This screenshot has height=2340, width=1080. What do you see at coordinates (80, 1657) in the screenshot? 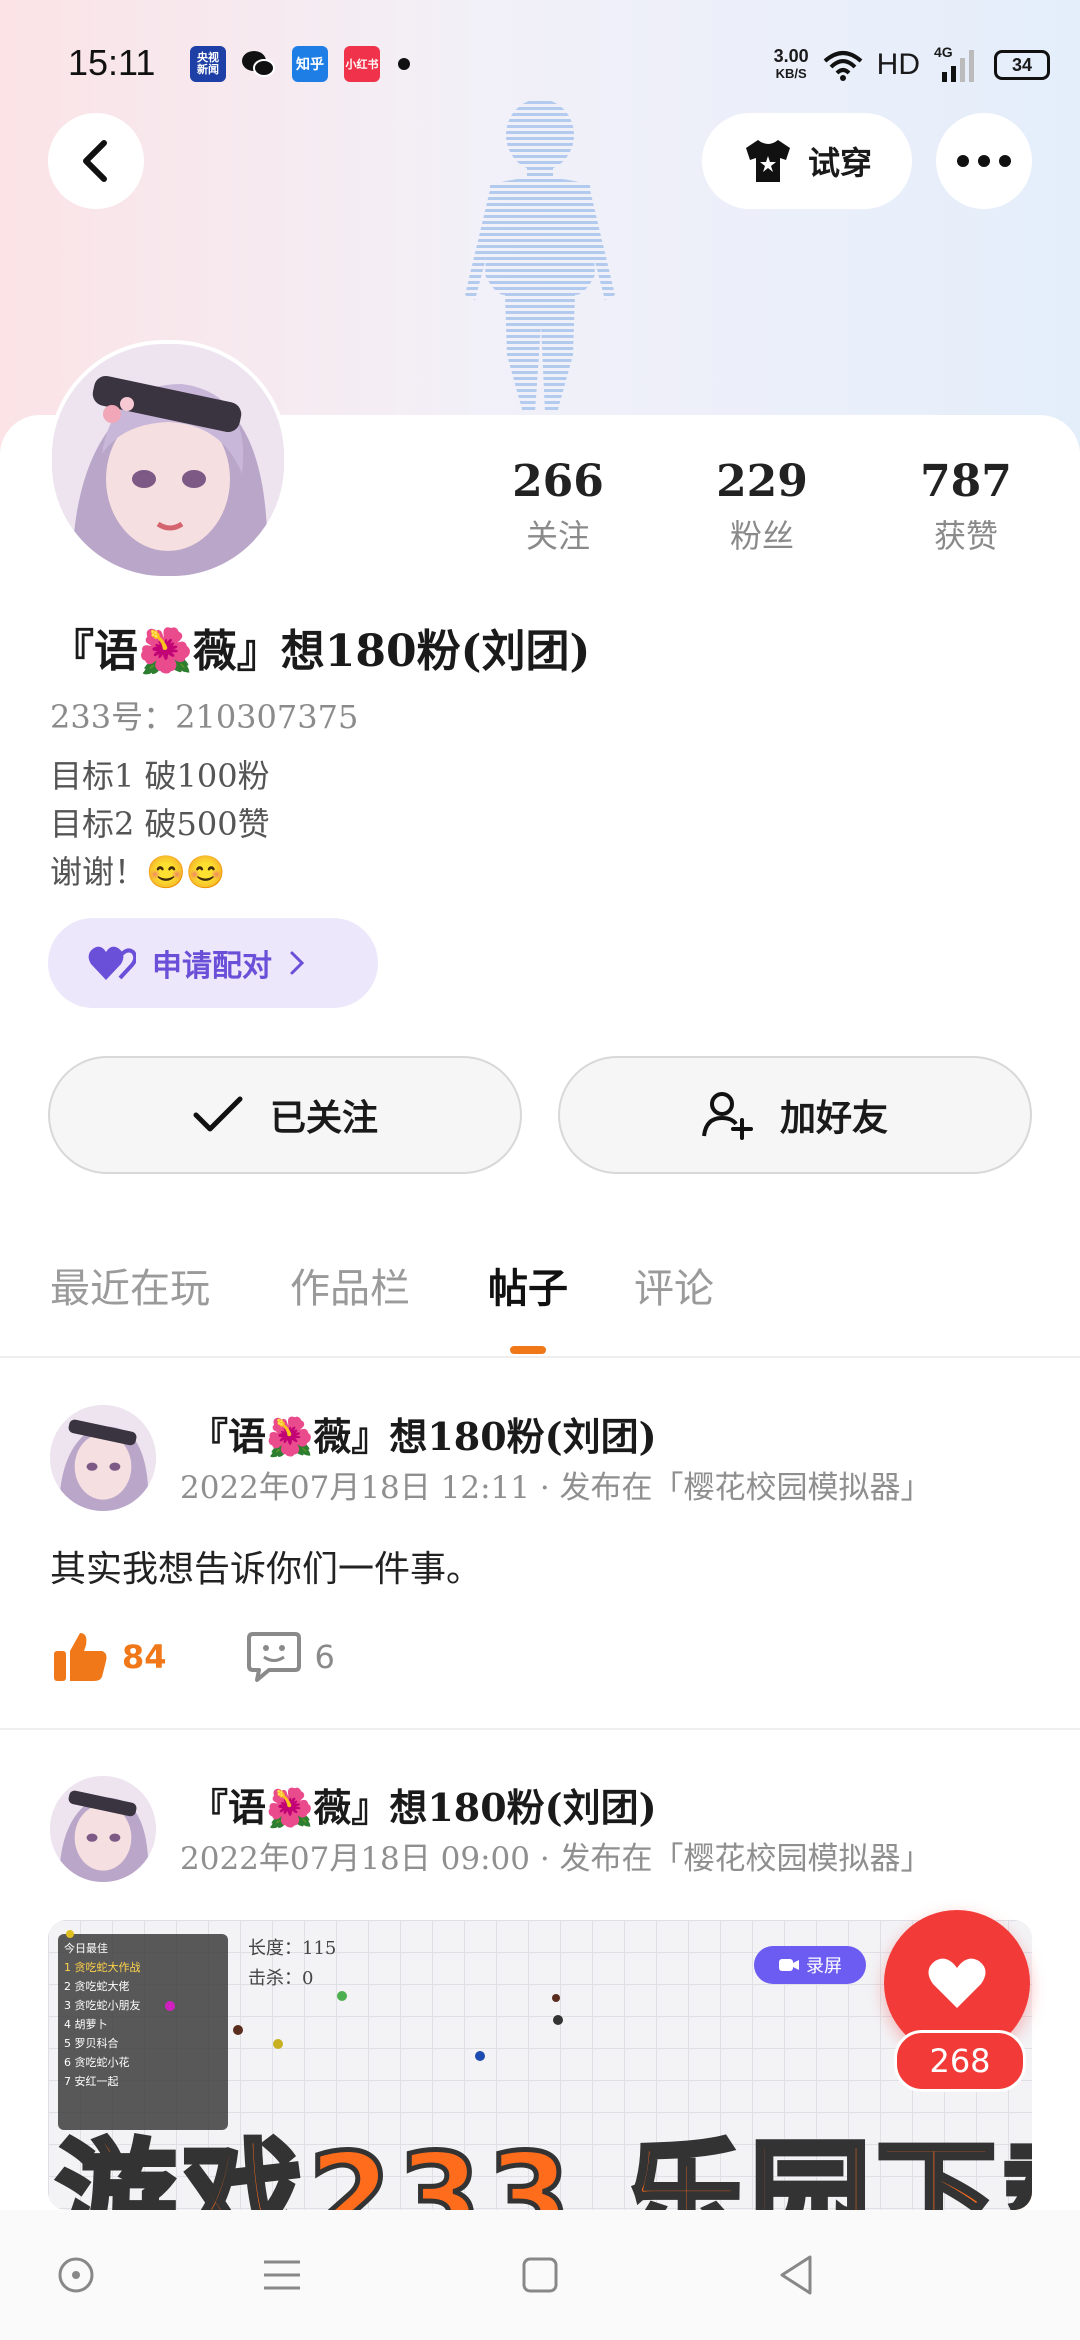
I see `thumbs-up-icon` at bounding box center [80, 1657].